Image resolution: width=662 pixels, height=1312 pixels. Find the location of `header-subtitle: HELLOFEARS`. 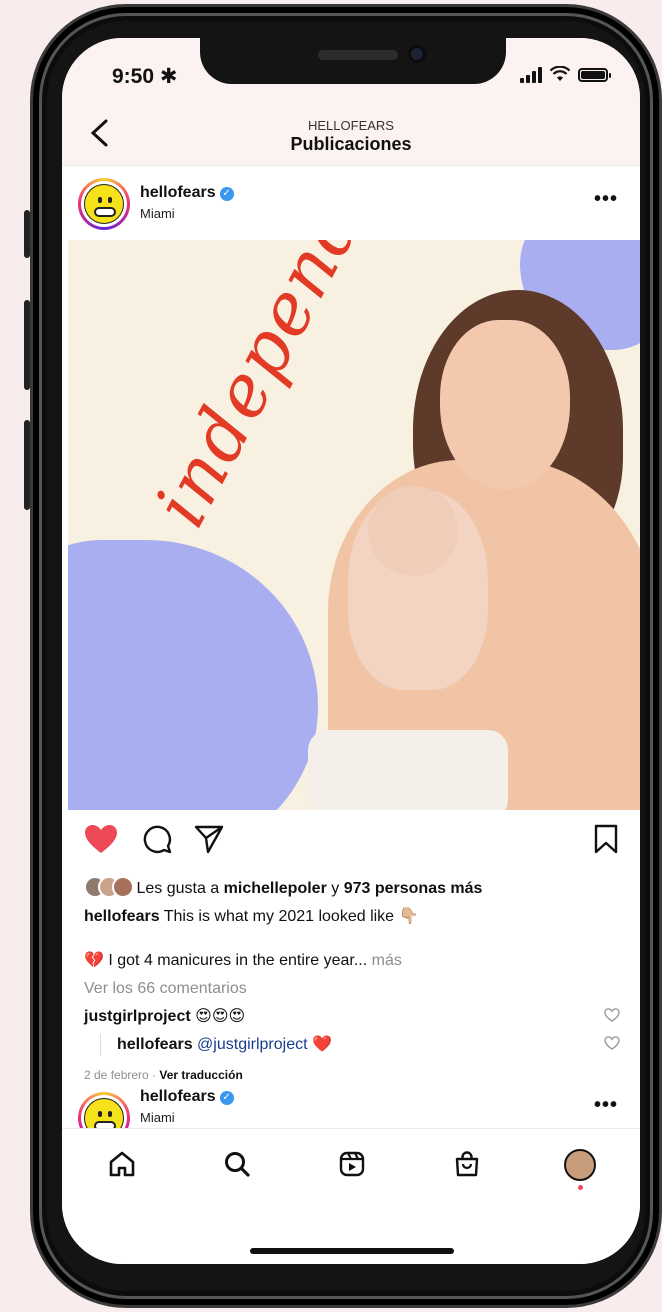

header-subtitle: HELLOFEARS is located at coordinates (351, 125).